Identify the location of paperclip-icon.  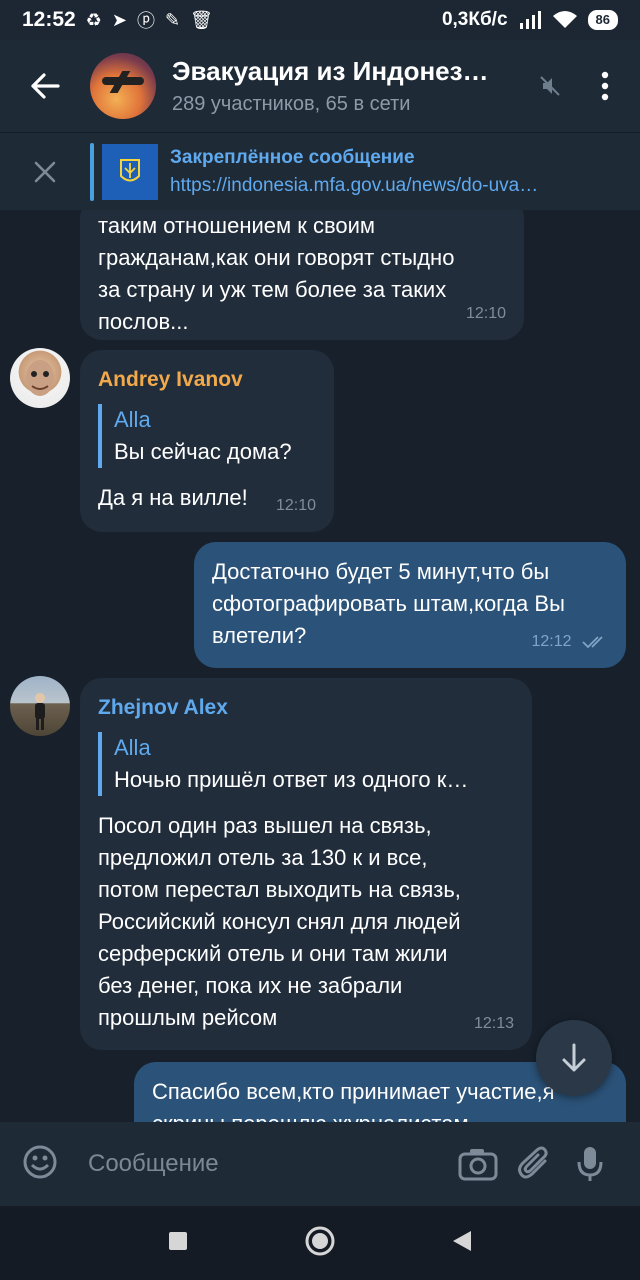
(533, 1162).